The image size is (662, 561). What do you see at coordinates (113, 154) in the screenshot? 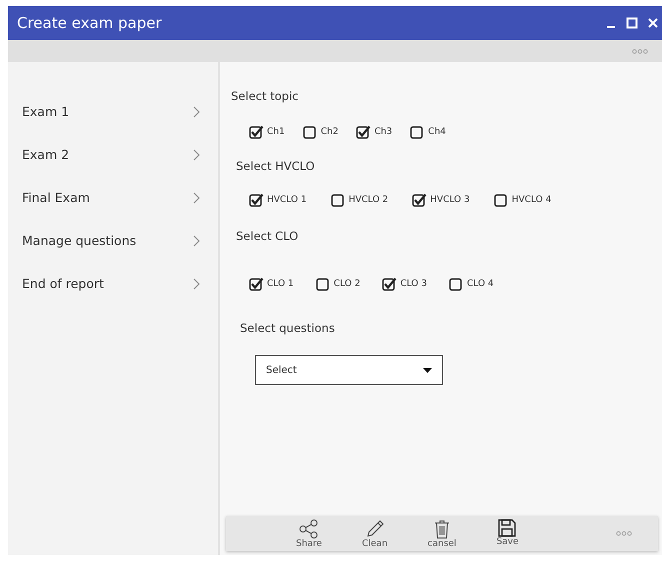
I see `sidebar-item: Exam 2` at bounding box center [113, 154].